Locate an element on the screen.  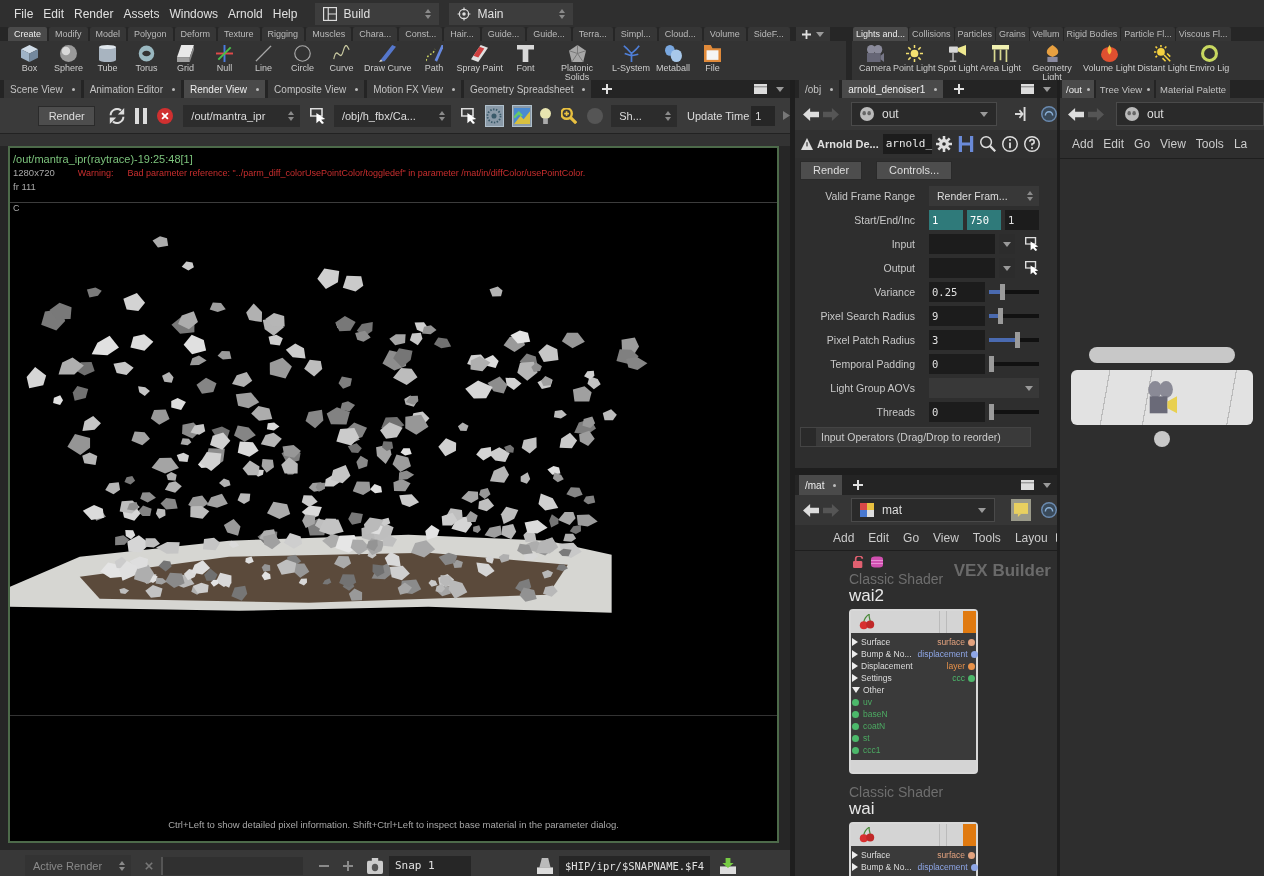
shelf-tool: Curve is located at coordinates (341, 59).